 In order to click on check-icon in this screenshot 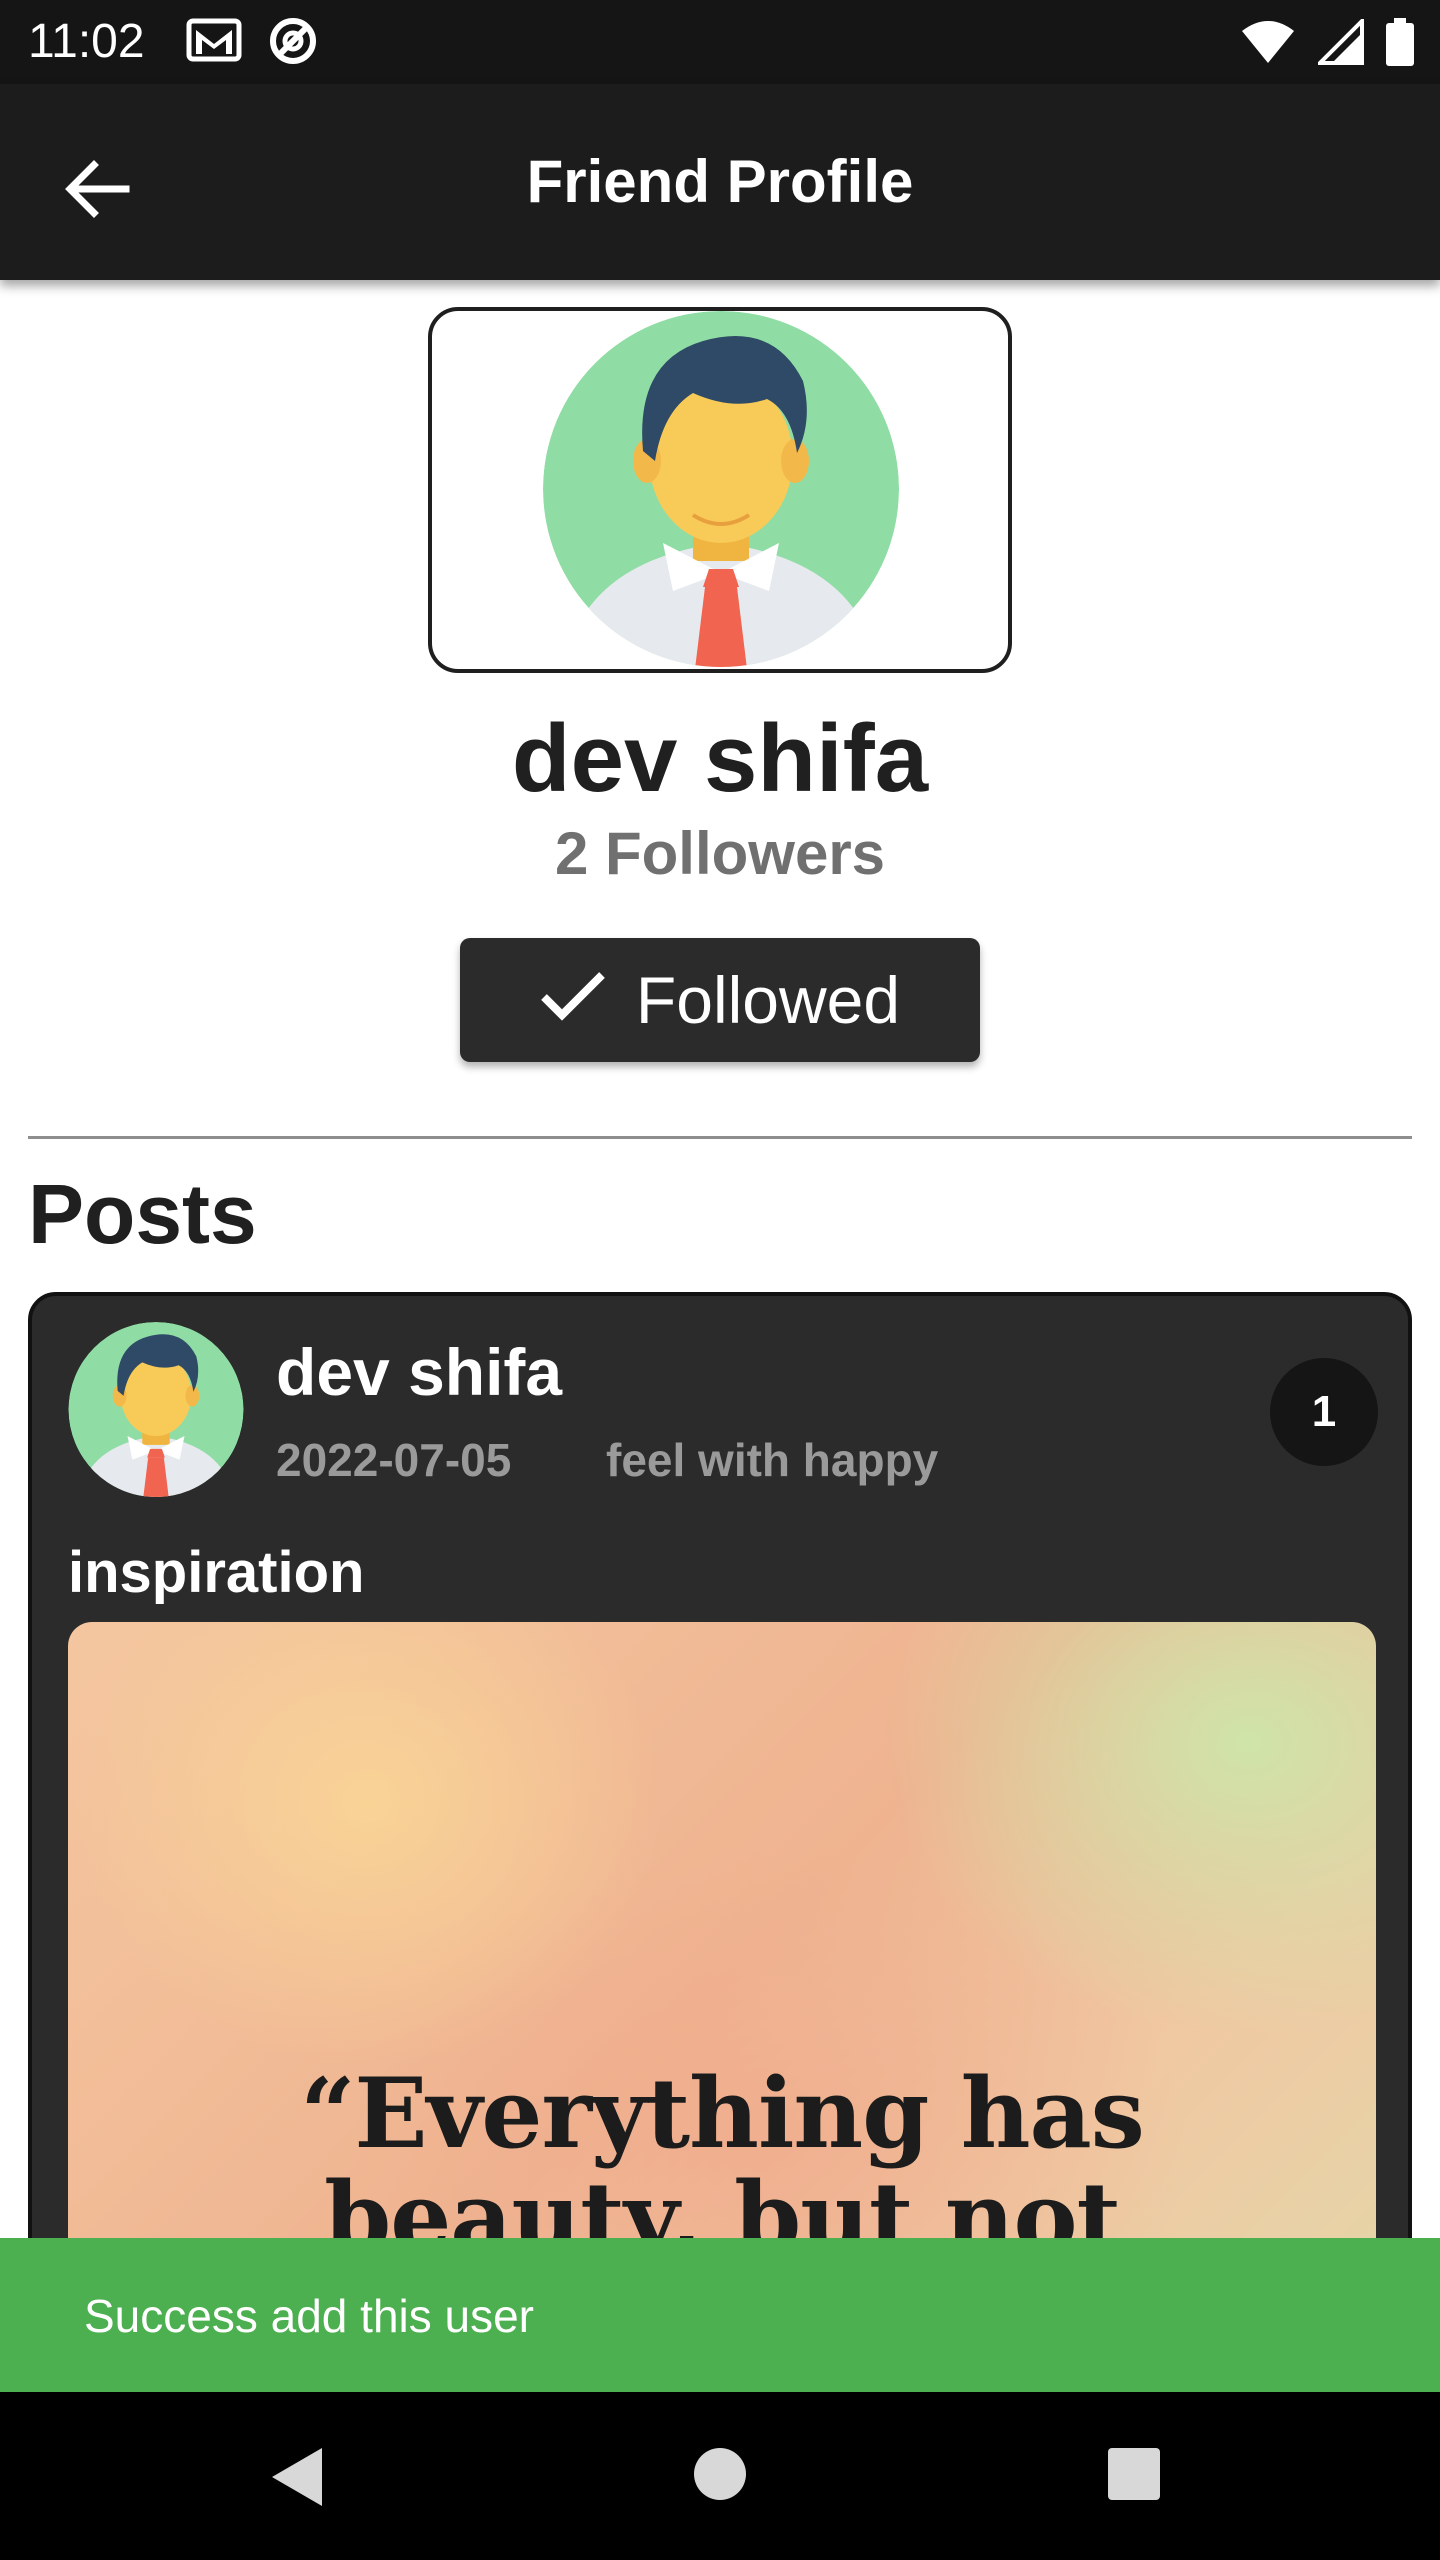, I will do `click(573, 1000)`.